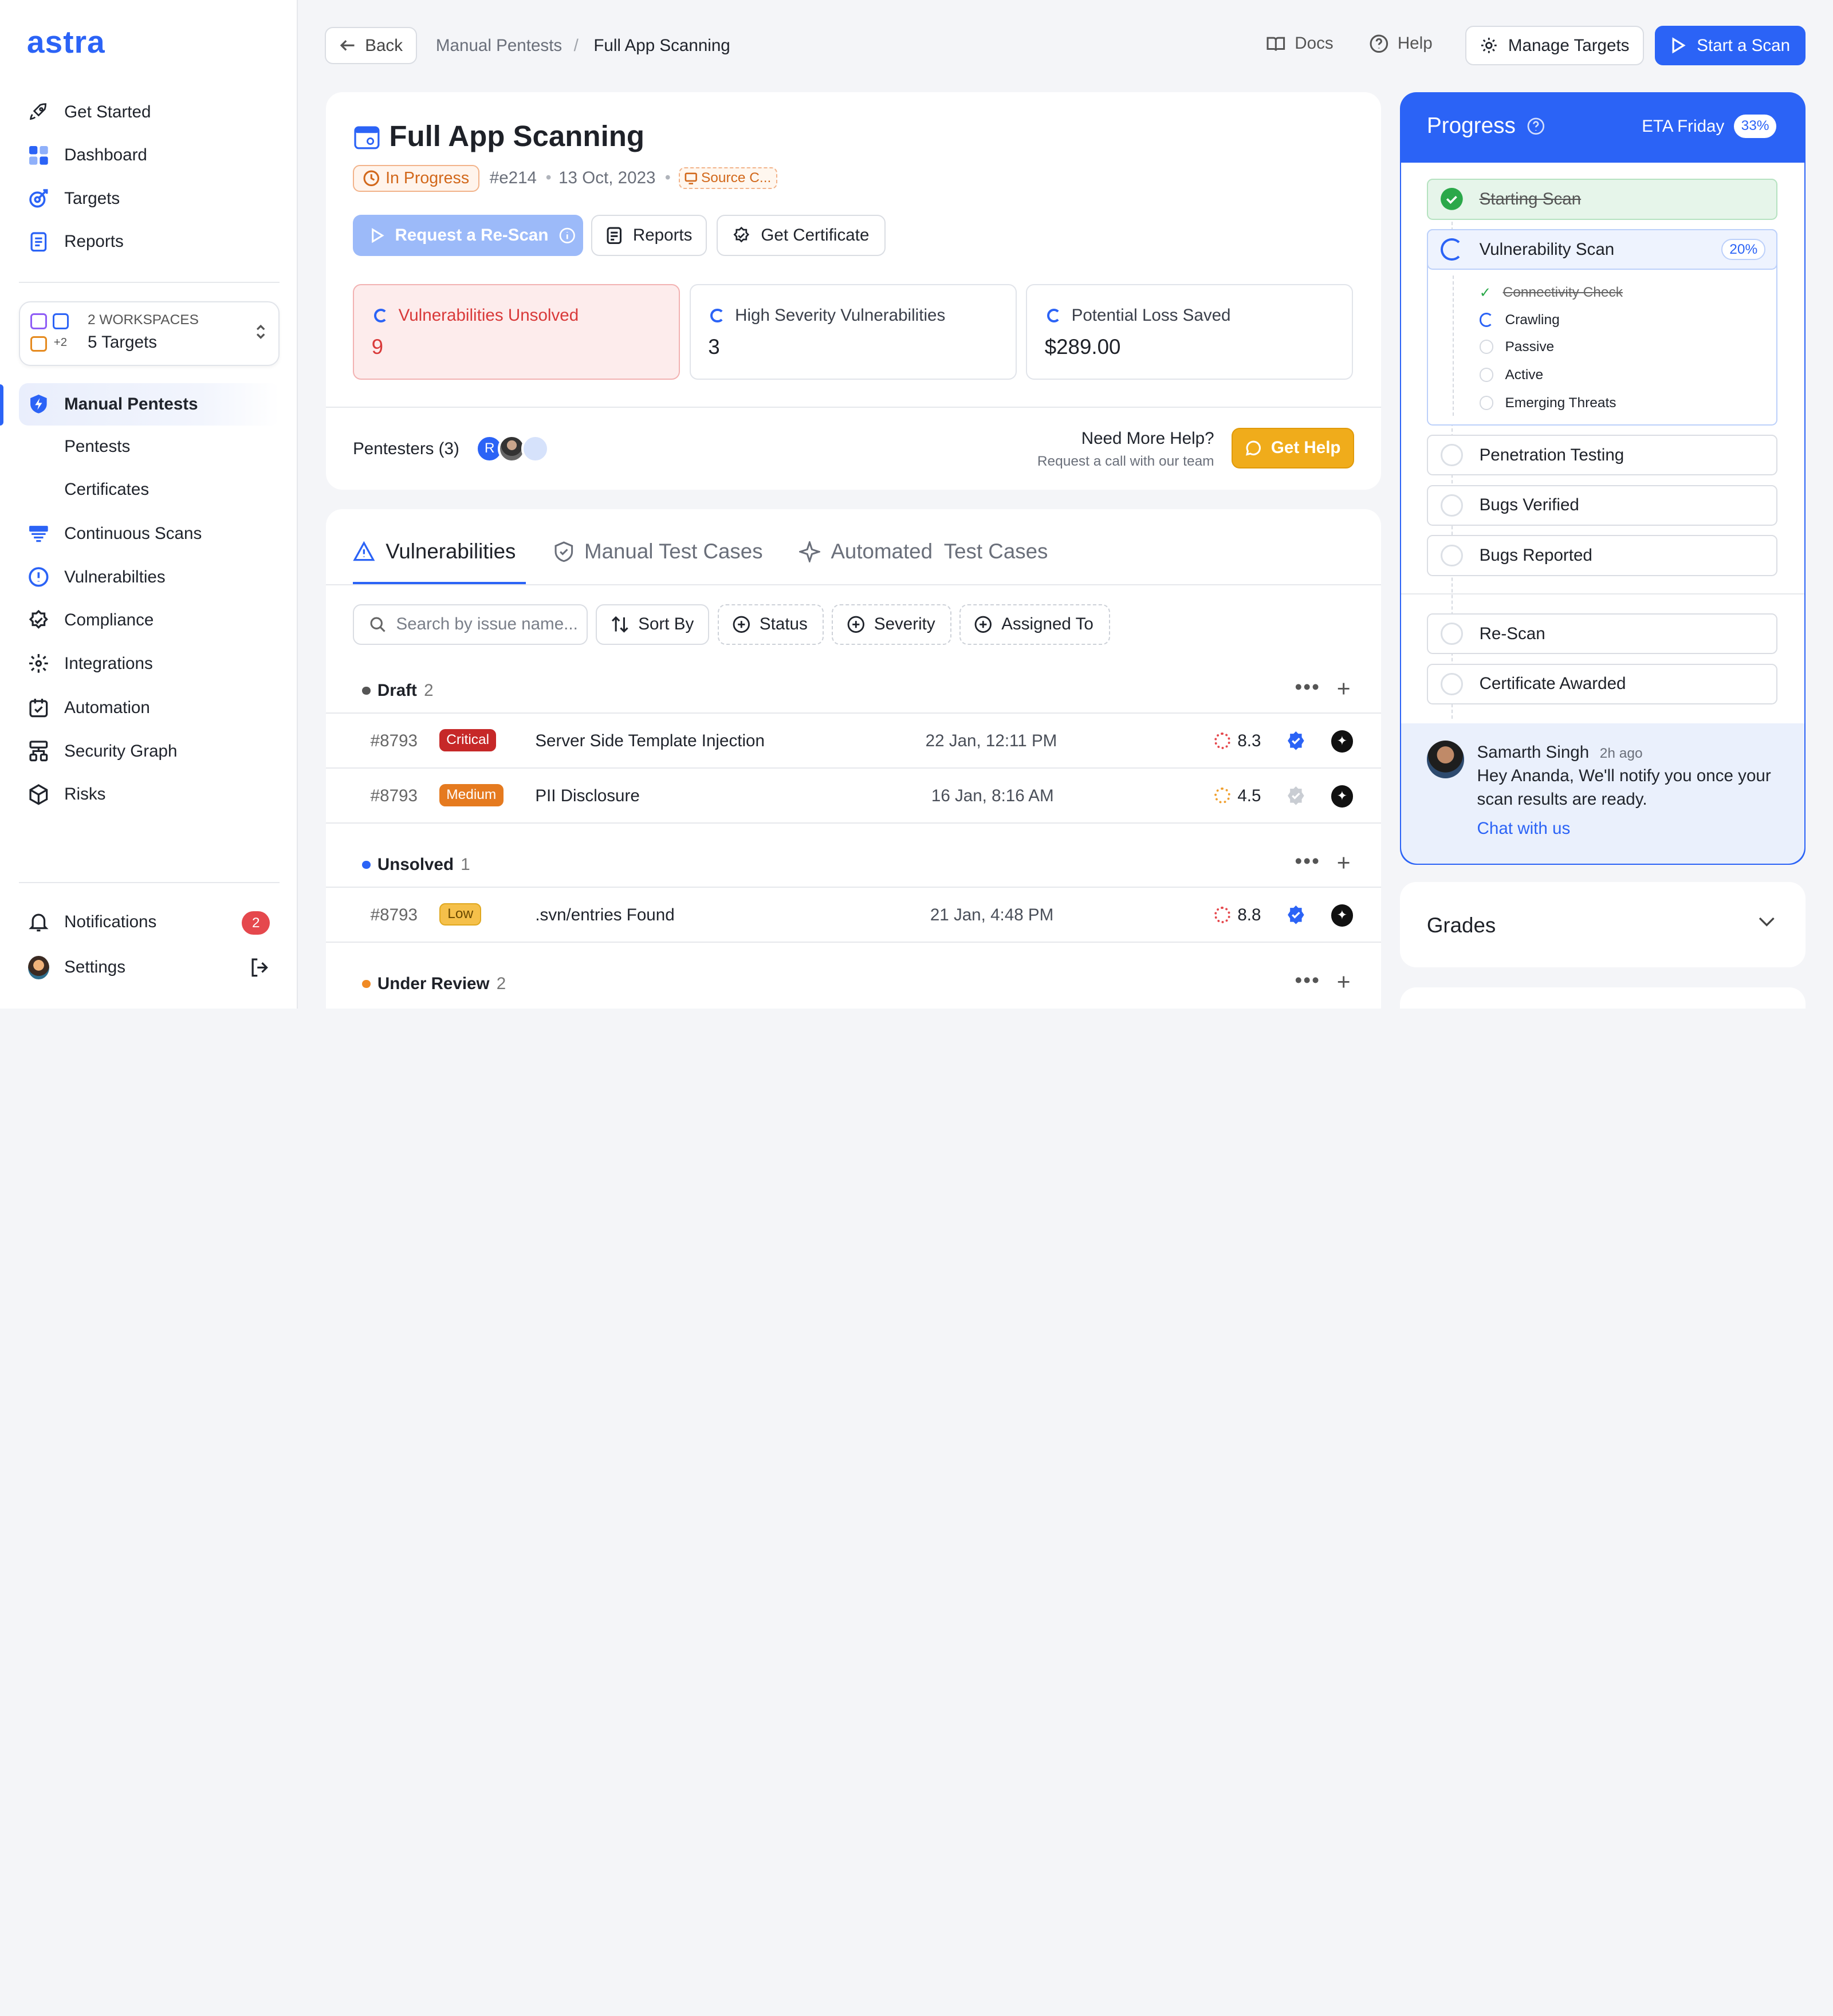 Image resolution: width=1833 pixels, height=2016 pixels. What do you see at coordinates (97, 446) in the screenshot?
I see `nav-pentests: Pentests` at bounding box center [97, 446].